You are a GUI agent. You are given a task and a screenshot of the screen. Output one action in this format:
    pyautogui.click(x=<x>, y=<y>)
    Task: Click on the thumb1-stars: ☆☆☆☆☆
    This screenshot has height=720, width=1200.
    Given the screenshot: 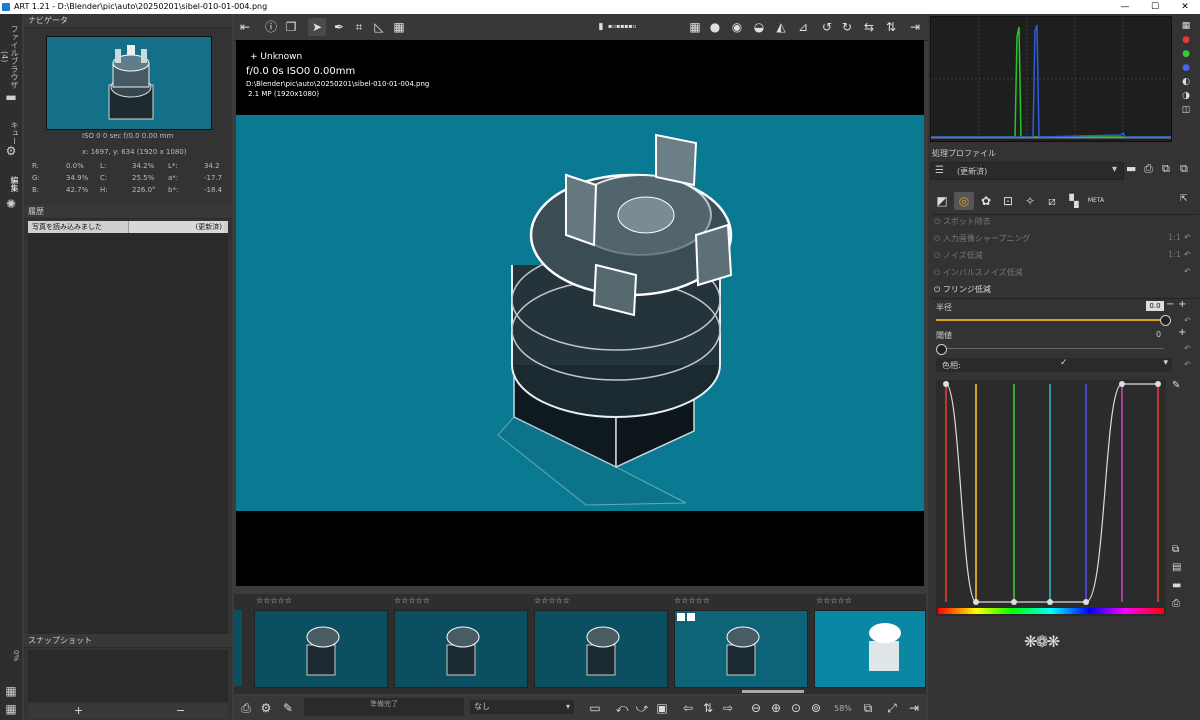 What is the action you would take?
    pyautogui.click(x=274, y=600)
    